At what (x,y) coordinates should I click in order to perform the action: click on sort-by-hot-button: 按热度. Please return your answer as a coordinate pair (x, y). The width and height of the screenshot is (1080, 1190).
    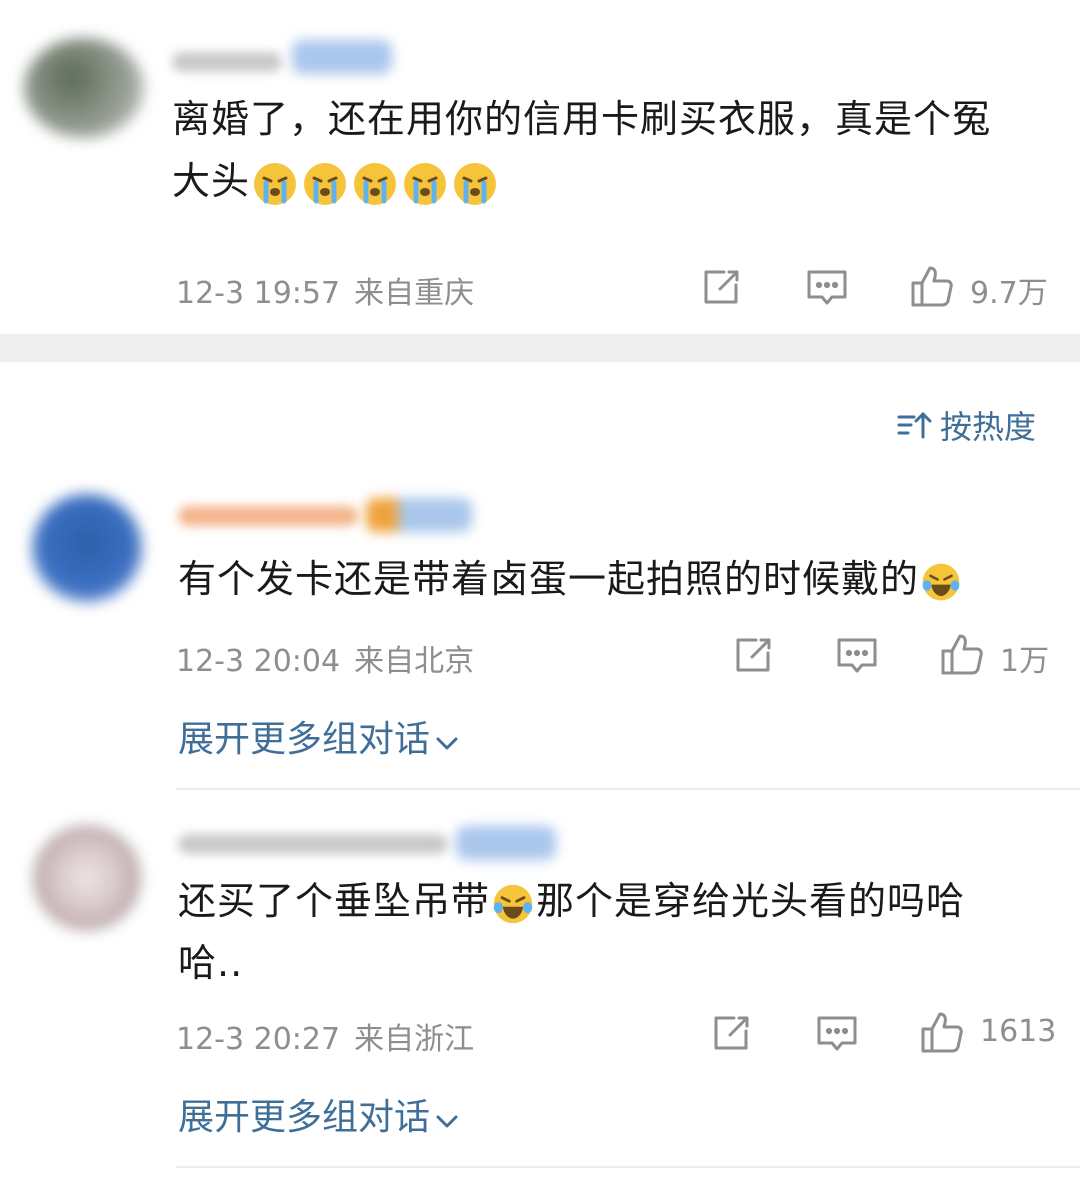
    Looking at the image, I should click on (966, 425).